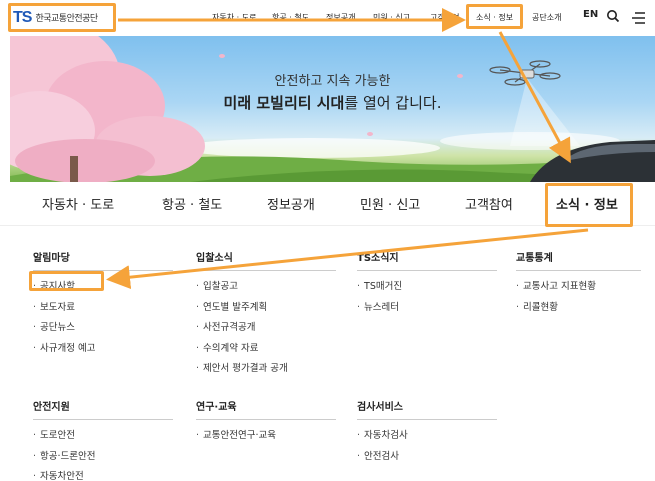 This screenshot has width=655, height=481. I want to click on menu-link-vehicle-safety: 자동차안전, so click(103, 474).